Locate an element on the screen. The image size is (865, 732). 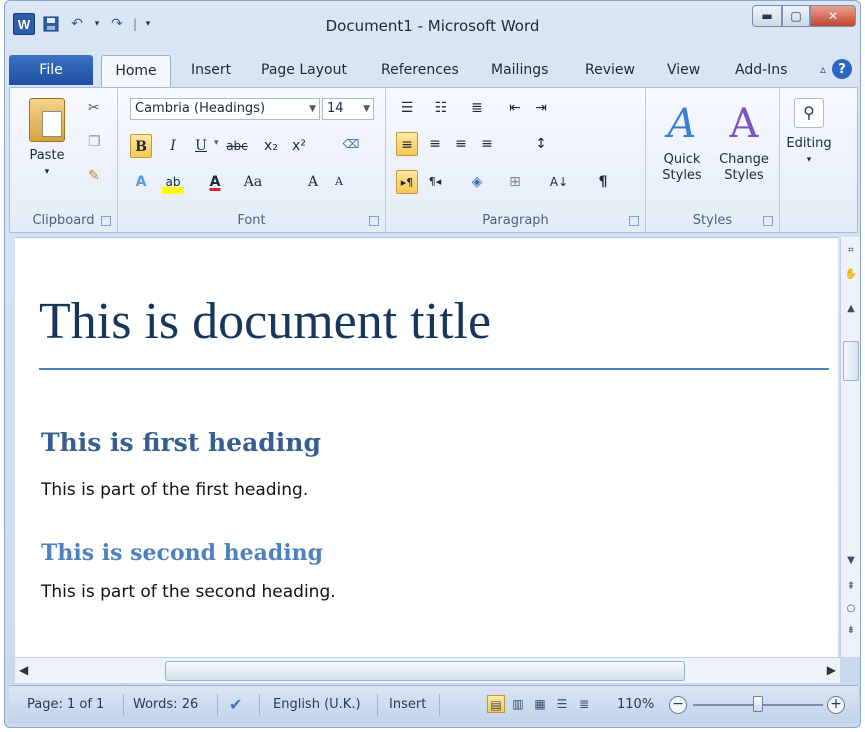
outline-view-button: ☰ is located at coordinates (562, 704).